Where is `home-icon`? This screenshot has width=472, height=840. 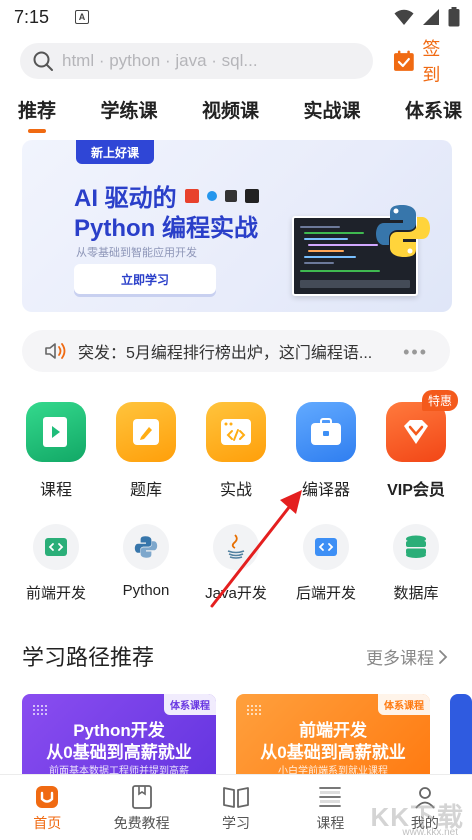 home-icon is located at coordinates (47, 797).